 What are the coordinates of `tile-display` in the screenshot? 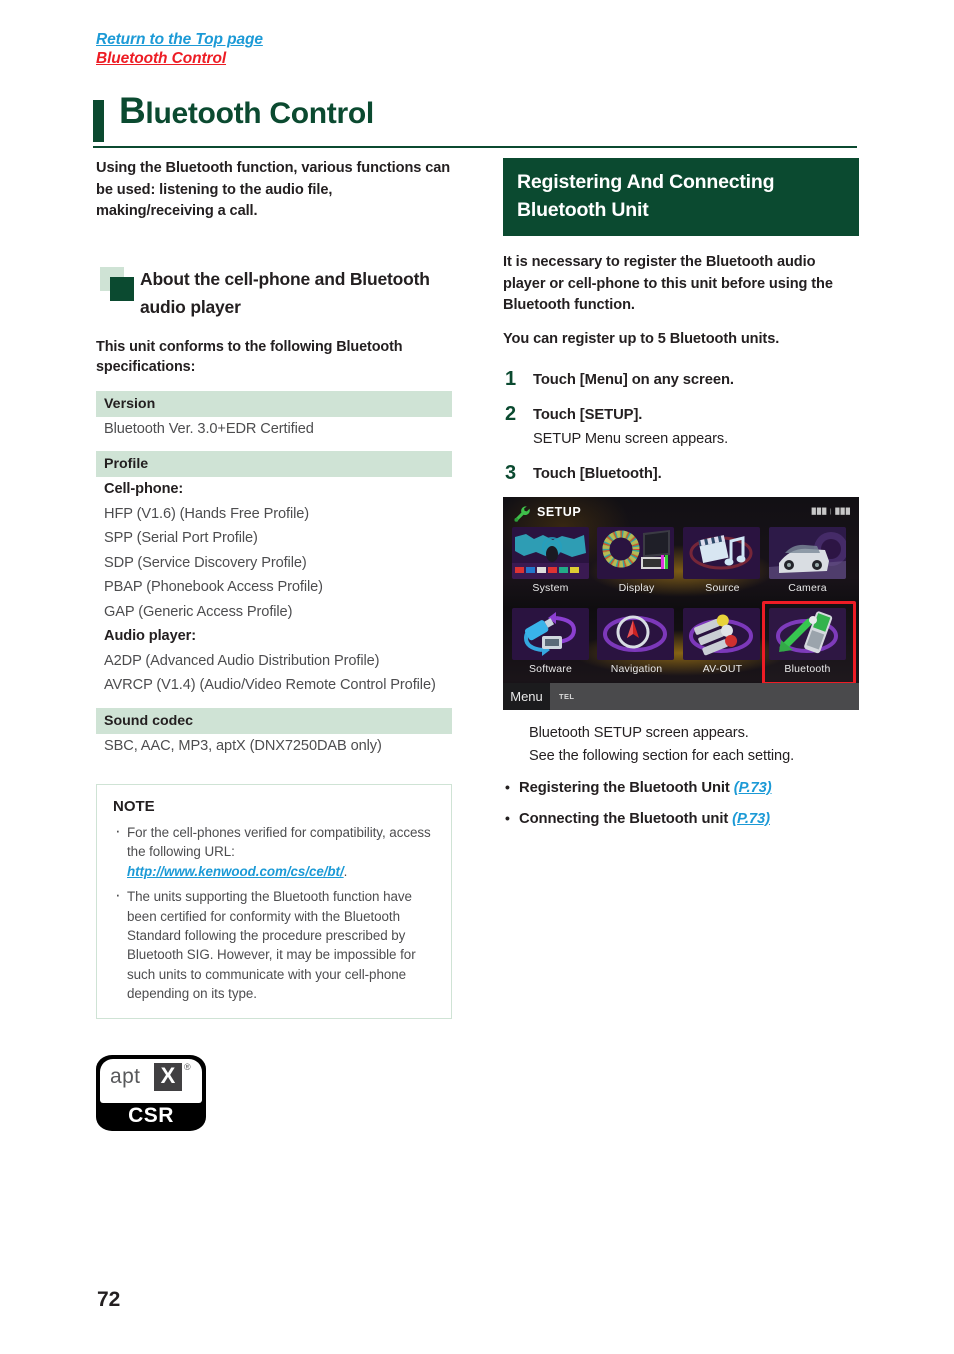 It's located at (635, 553).